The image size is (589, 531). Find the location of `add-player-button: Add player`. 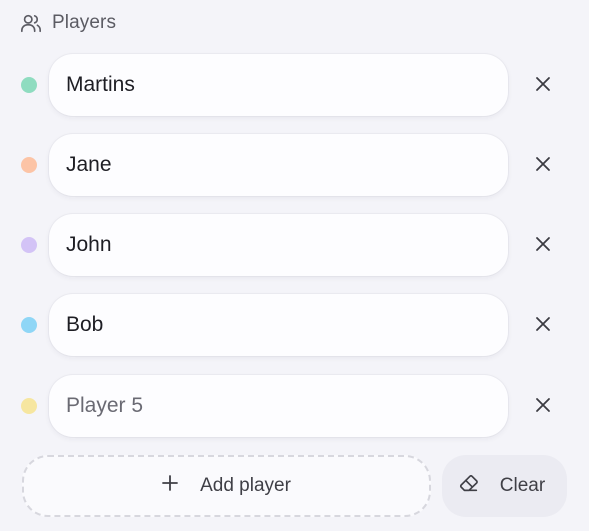

add-player-button: Add player is located at coordinates (226, 486).